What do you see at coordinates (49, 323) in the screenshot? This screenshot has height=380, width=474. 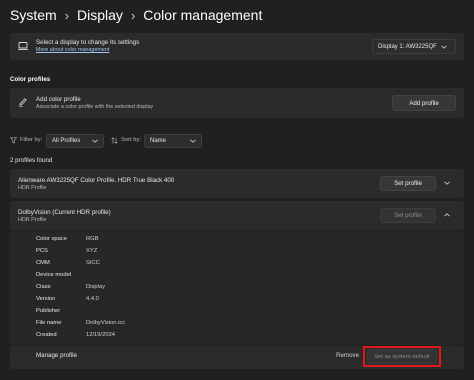 I see `property-key: File name` at bounding box center [49, 323].